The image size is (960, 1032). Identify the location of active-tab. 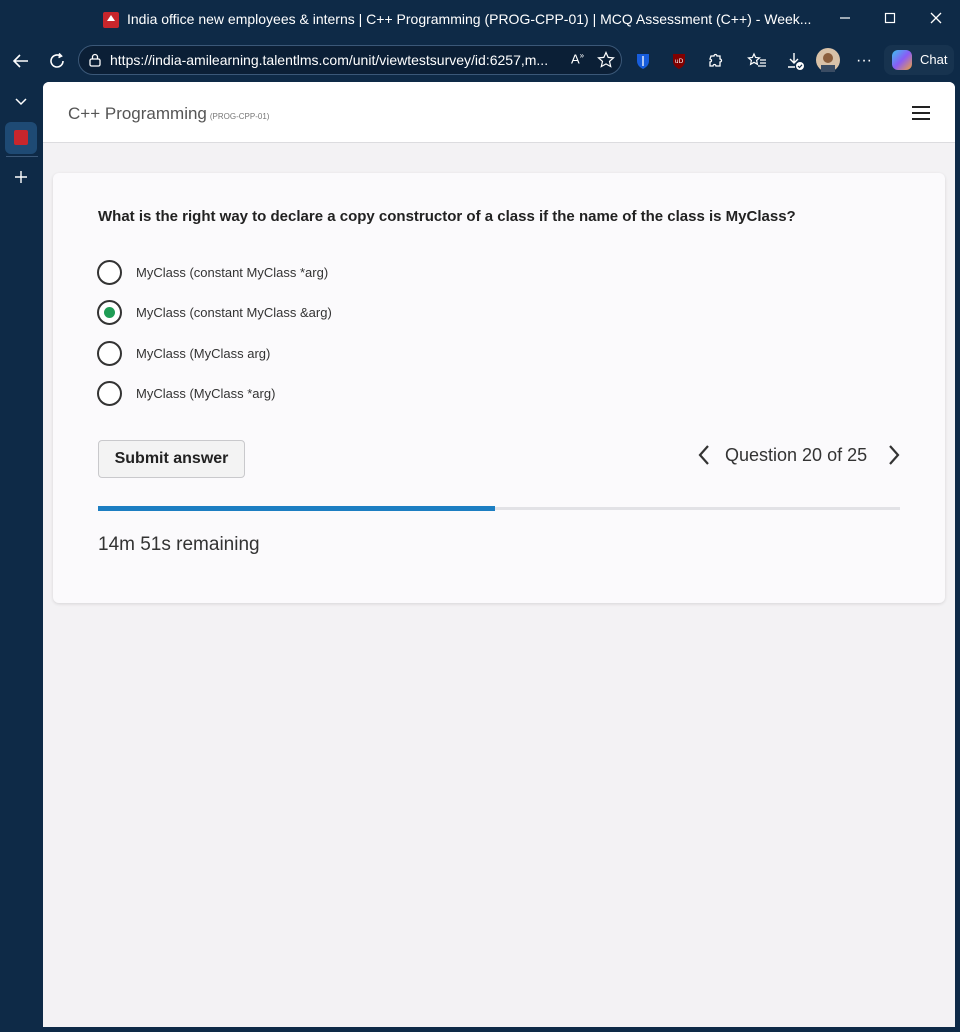
(21, 138).